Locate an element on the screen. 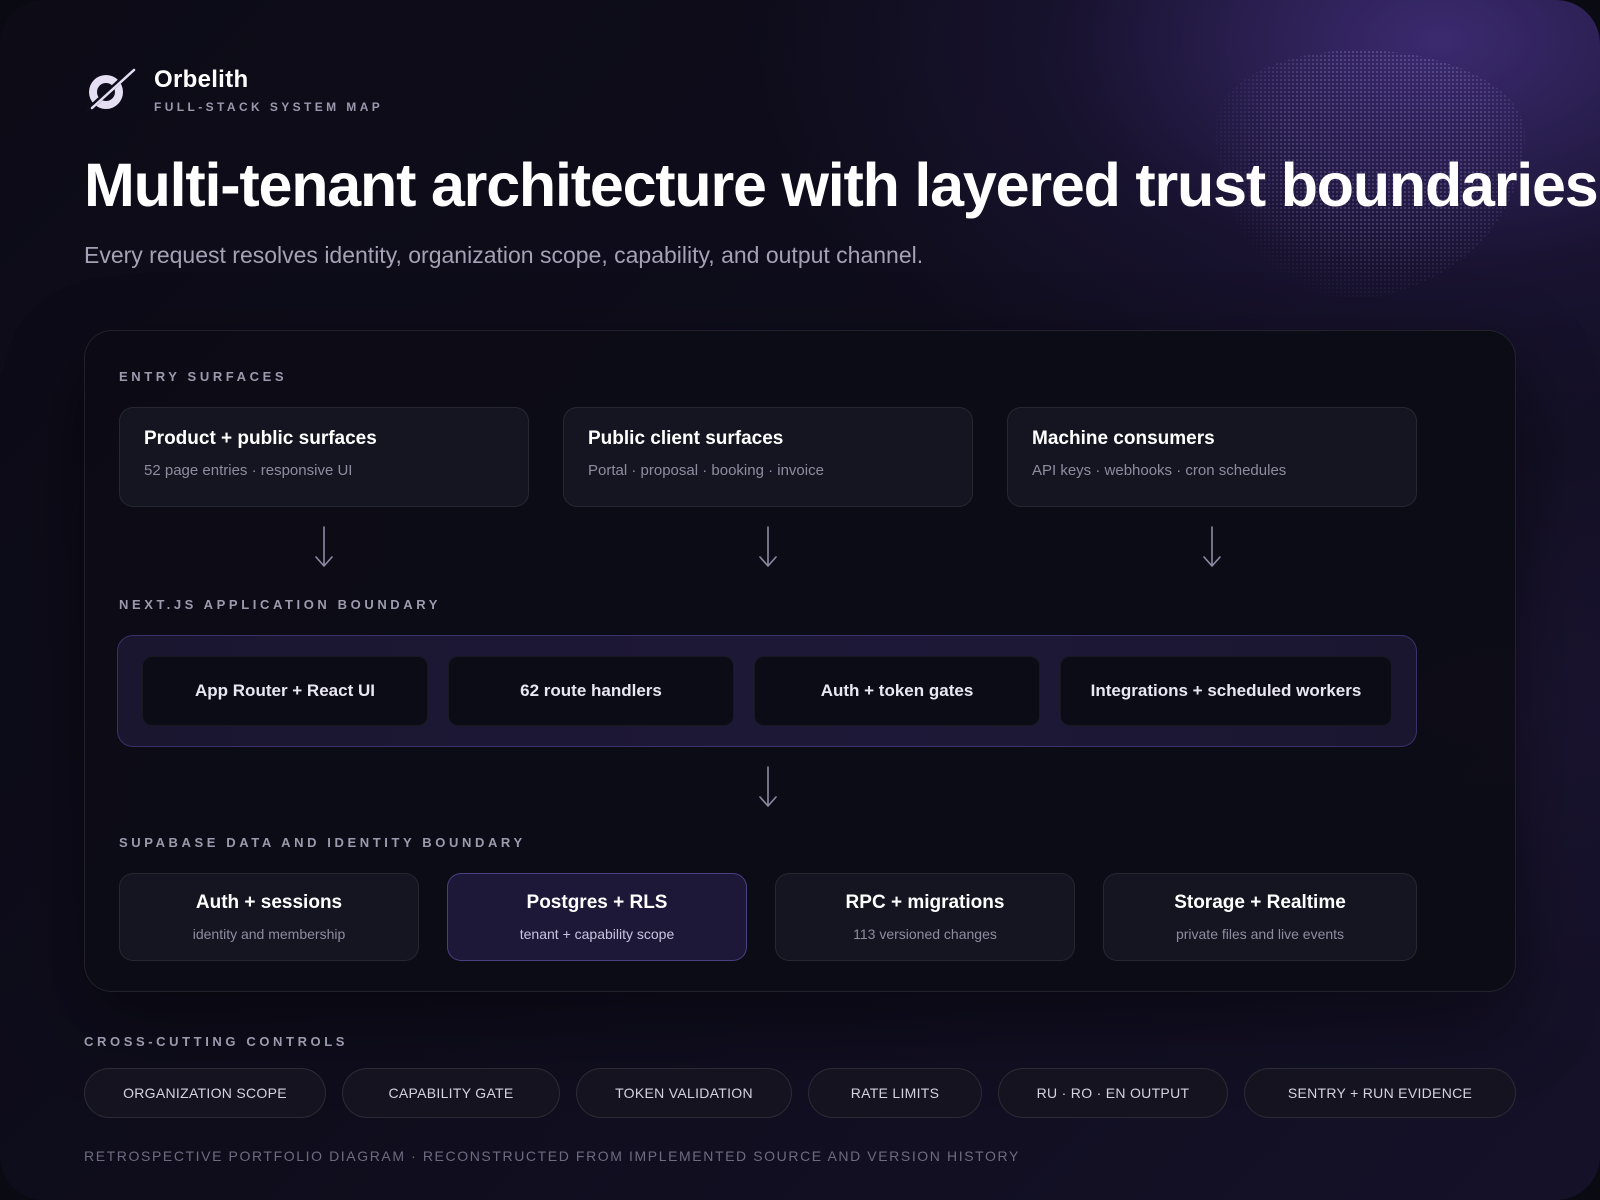 This screenshot has width=1600, height=1200. chip-auth-gates: Auth + token gates is located at coordinates (897, 691).